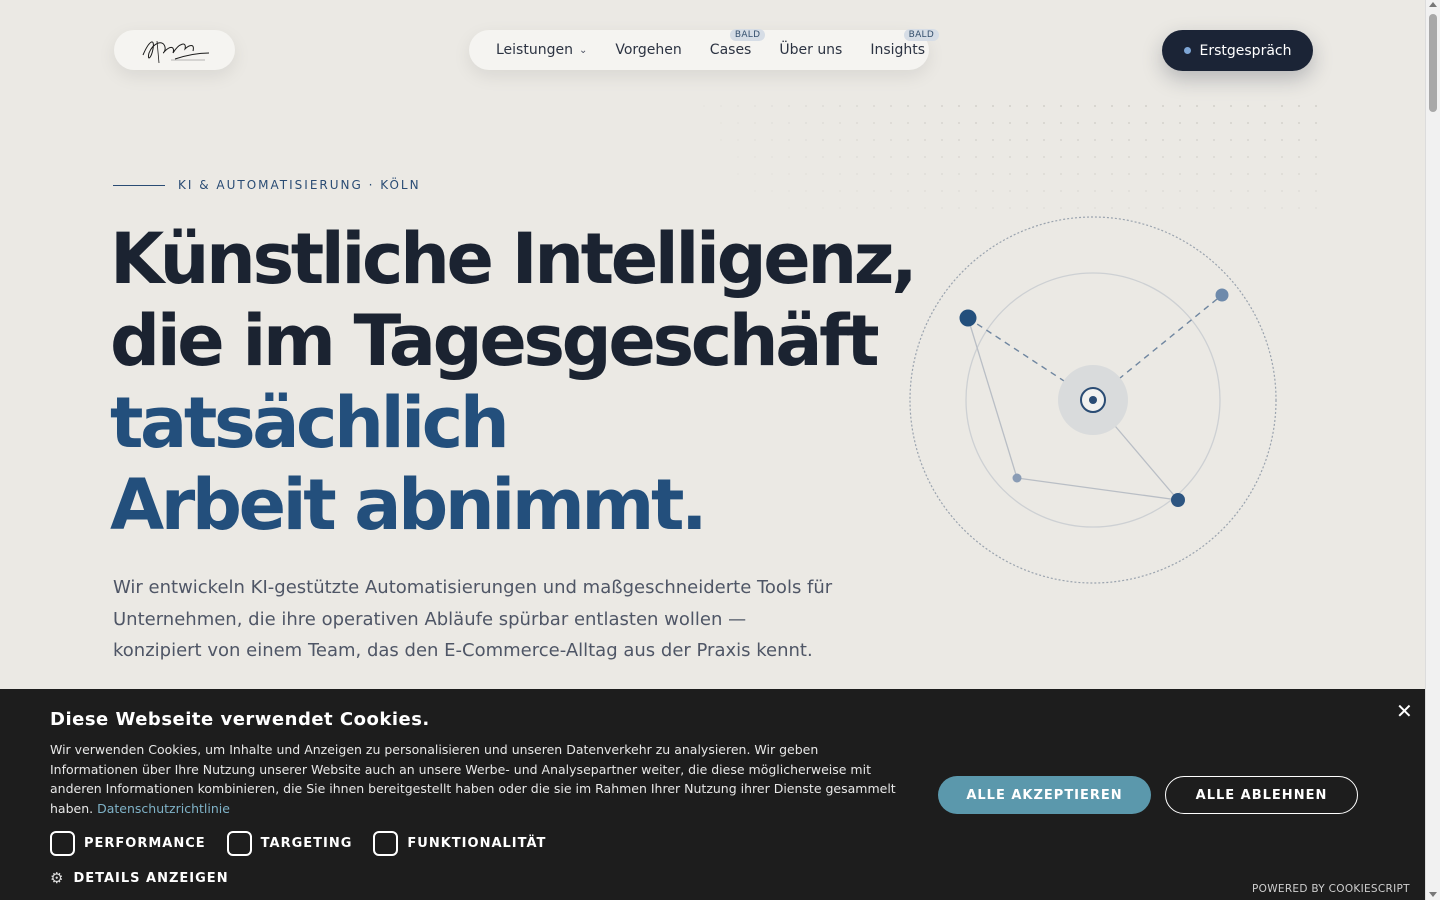 The height and width of the screenshot is (900, 1440). Describe the element at coordinates (898, 50) in the screenshot. I see `nav-item-label: Insights` at that location.